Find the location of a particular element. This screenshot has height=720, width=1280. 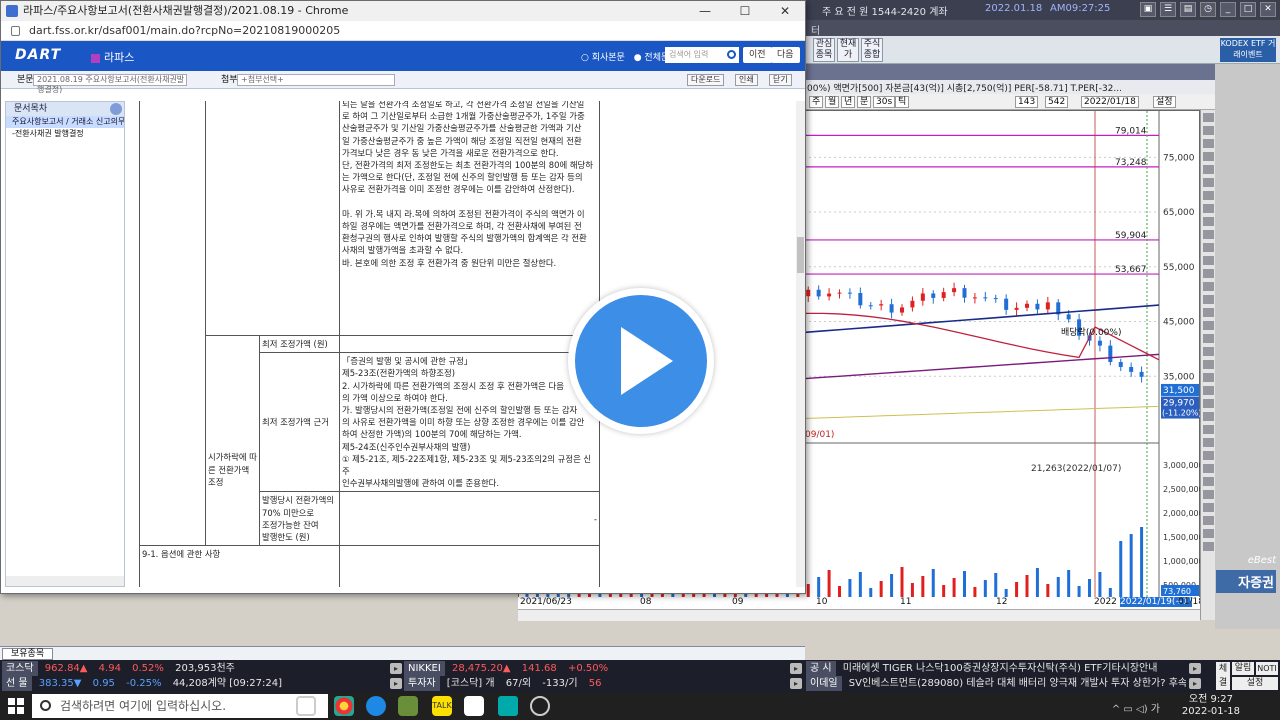

dart-logo: DART is located at coordinates (38, 55).